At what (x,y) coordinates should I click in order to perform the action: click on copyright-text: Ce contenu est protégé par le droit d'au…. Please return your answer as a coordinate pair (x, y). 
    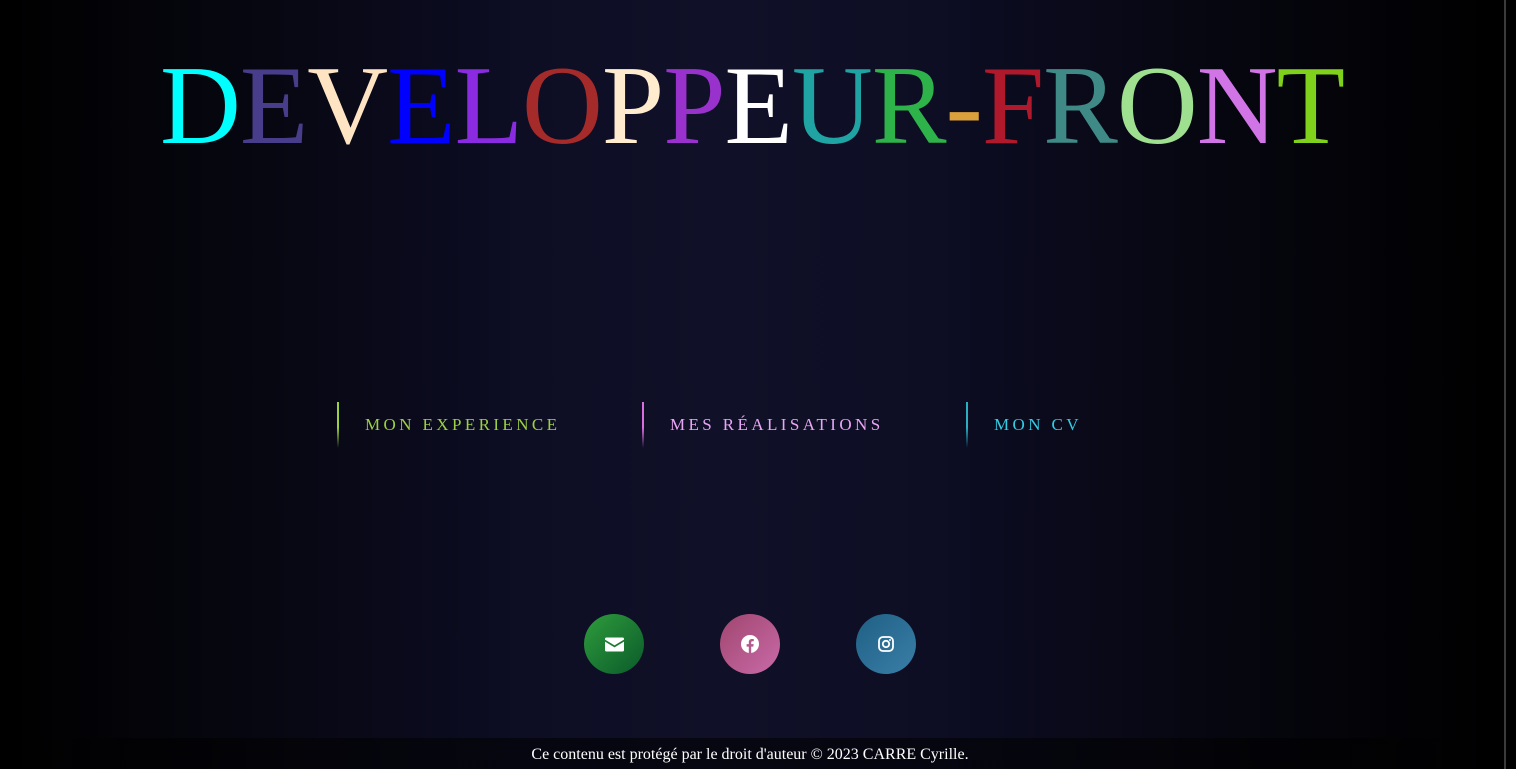
    Looking at the image, I should click on (750, 754).